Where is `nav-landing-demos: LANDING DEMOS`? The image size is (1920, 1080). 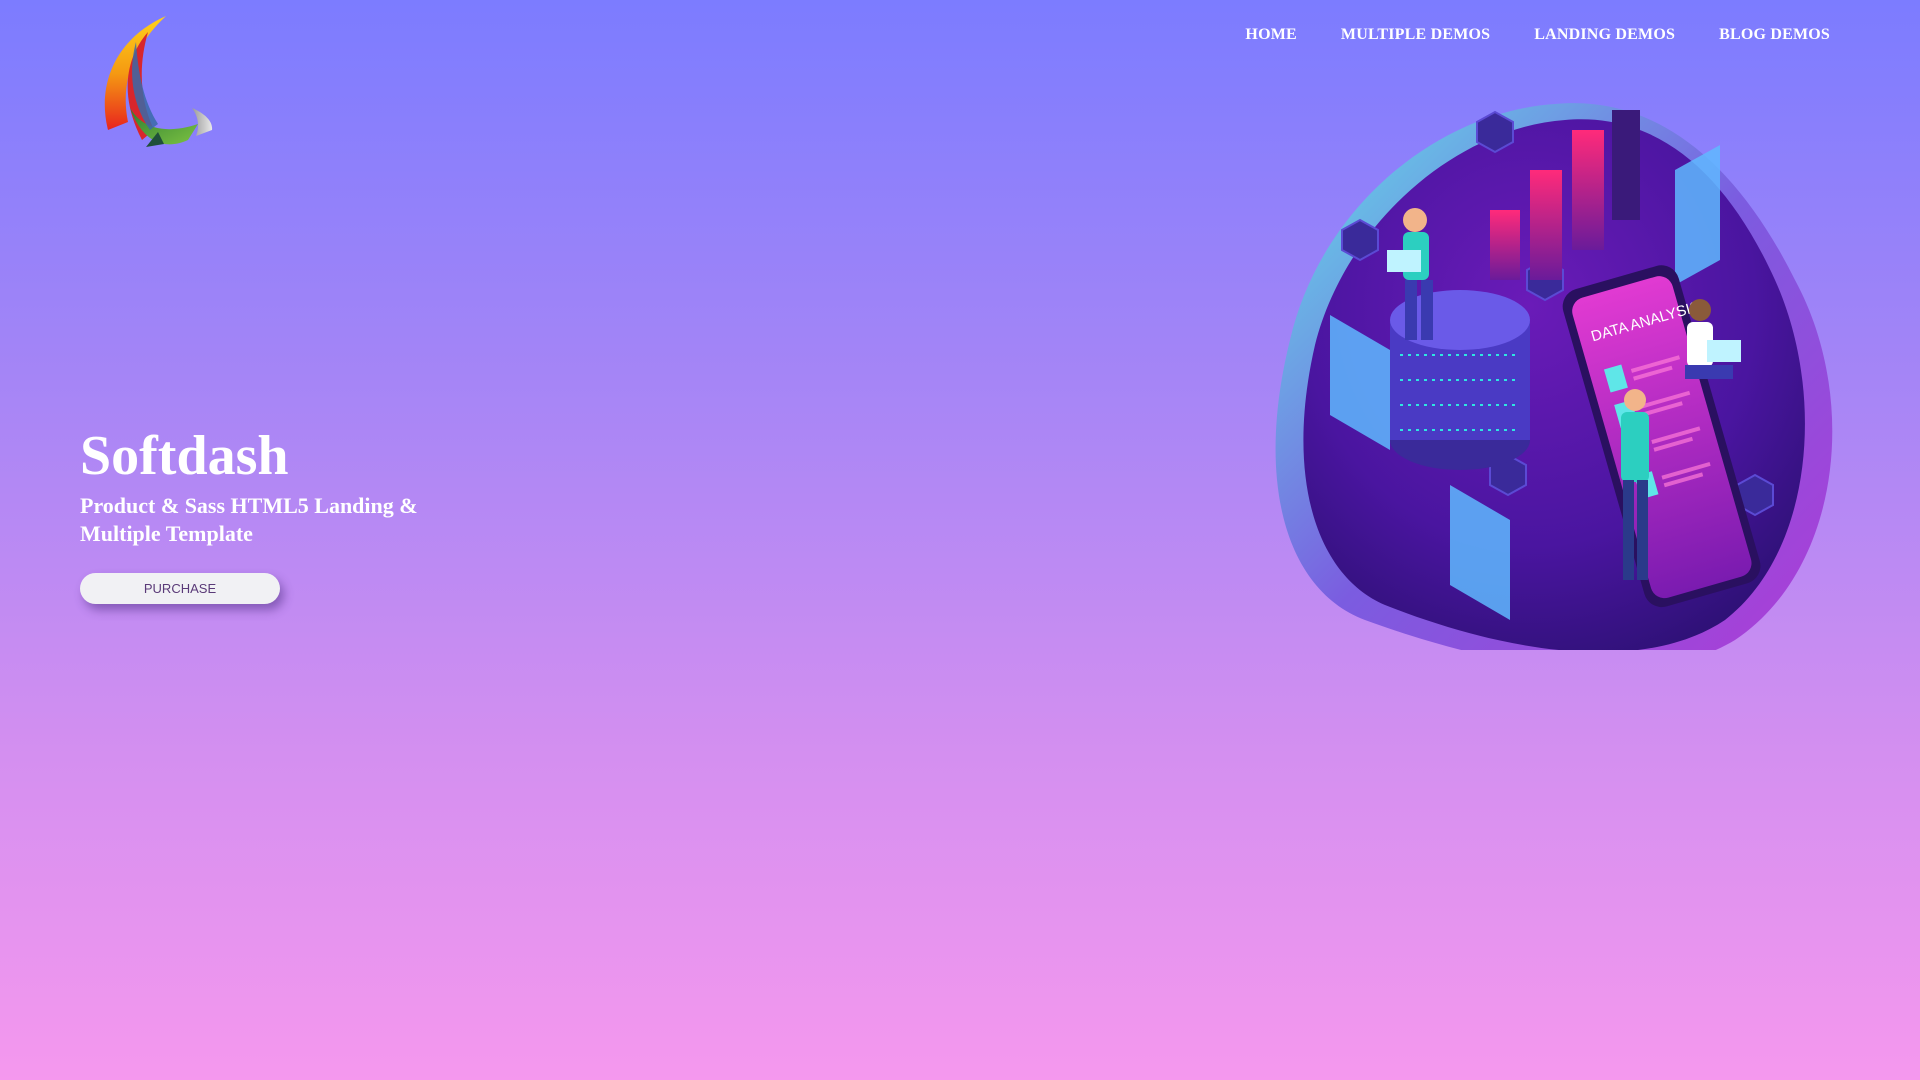 nav-landing-demos: LANDING DEMOS is located at coordinates (1604, 35).